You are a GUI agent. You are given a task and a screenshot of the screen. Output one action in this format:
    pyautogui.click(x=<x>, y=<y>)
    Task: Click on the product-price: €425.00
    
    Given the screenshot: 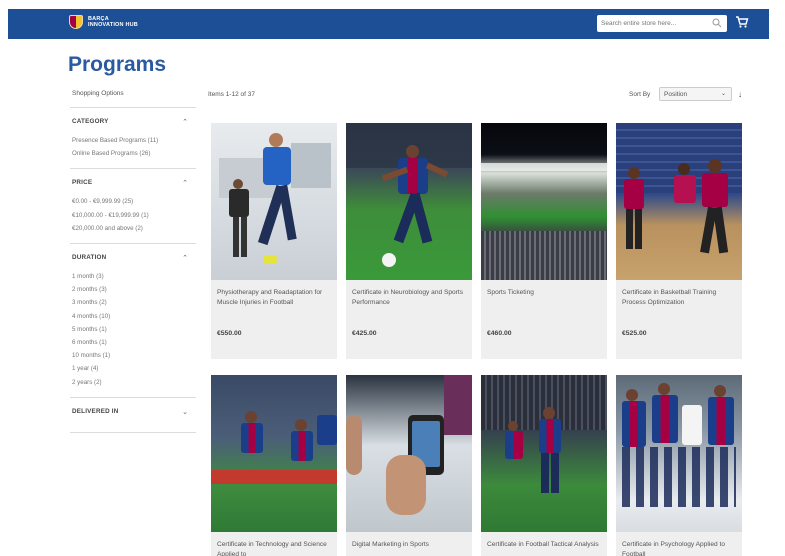 What is the action you would take?
    pyautogui.click(x=364, y=333)
    